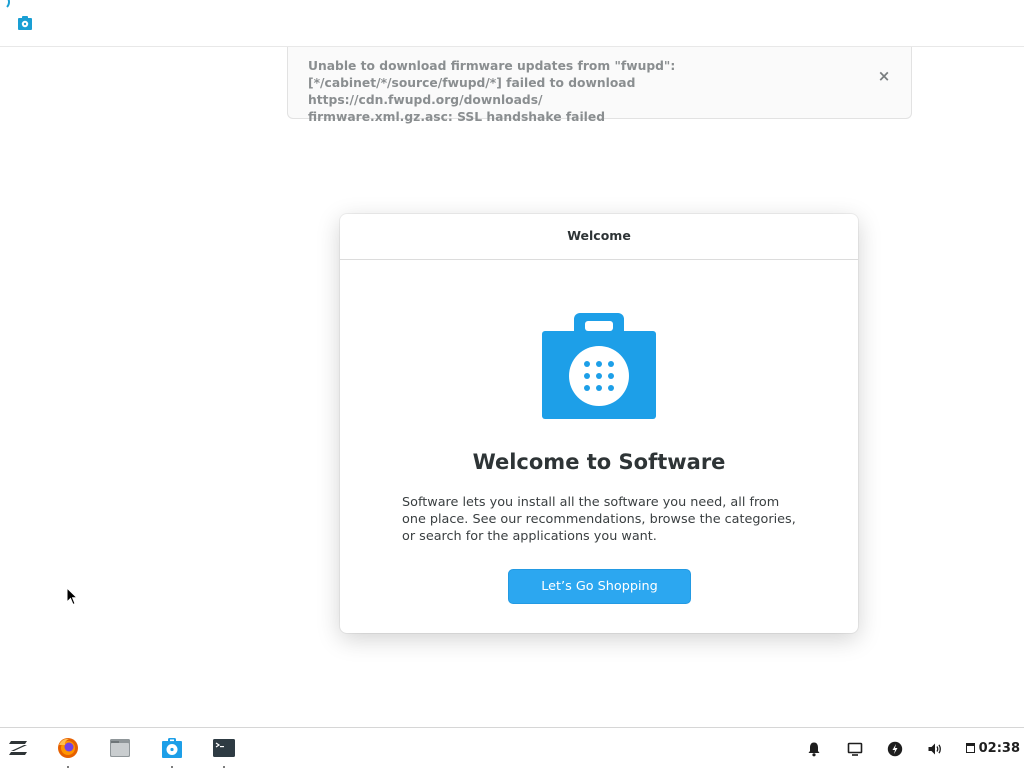 The width and height of the screenshot is (1024, 769). I want to click on welcome-heading: Welcome to Software, so click(599, 462).